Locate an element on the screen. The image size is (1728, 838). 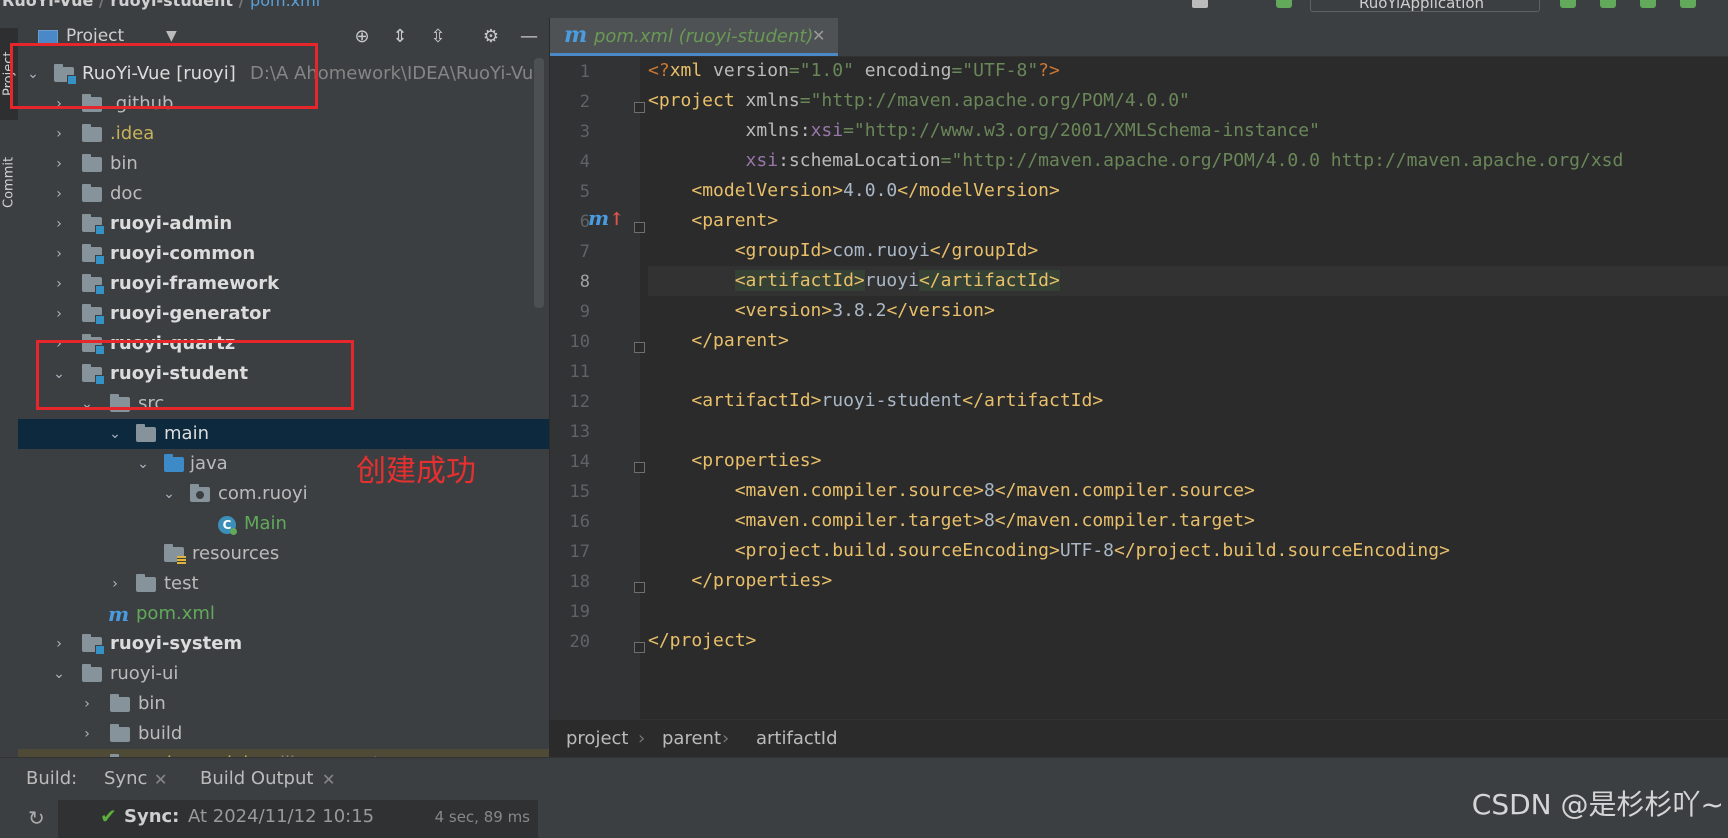
hide-icon: — is located at coordinates (529, 37).